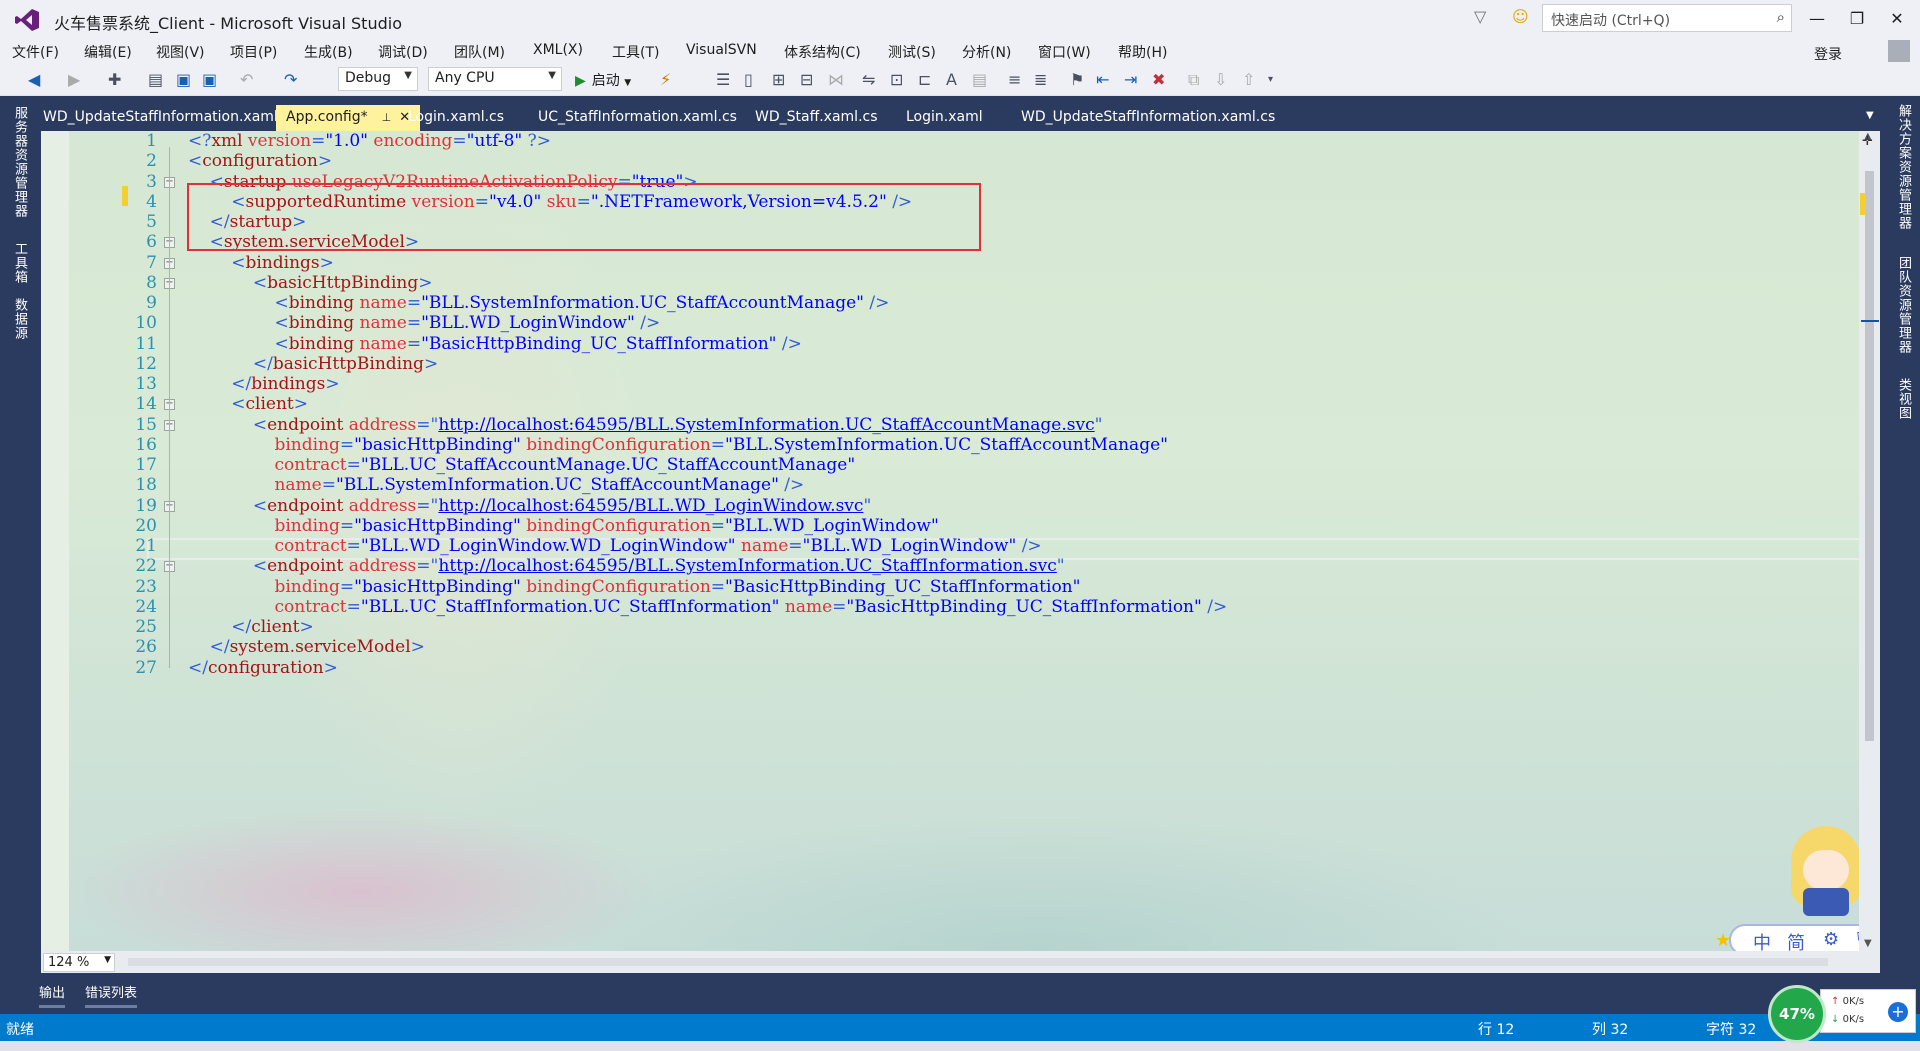 This screenshot has width=1920, height=1051. What do you see at coordinates (1796, 940) in the screenshot?
I see `ime-simplified-mode: 简` at bounding box center [1796, 940].